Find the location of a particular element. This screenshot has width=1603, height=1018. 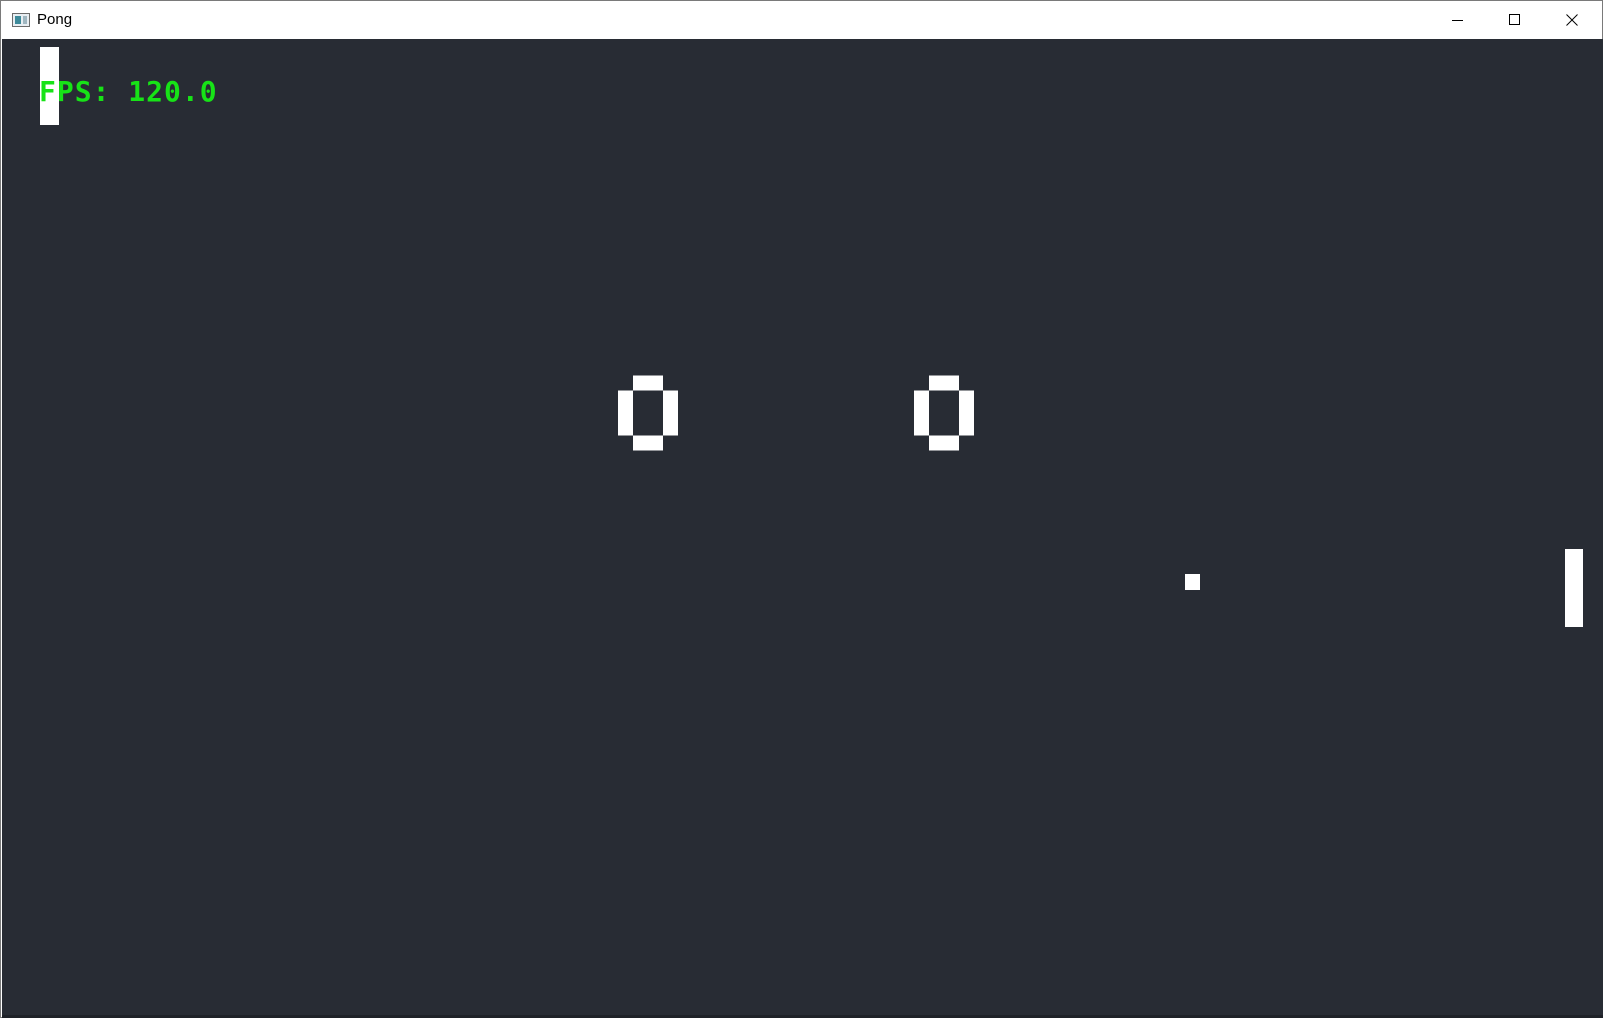

left-score-glyph is located at coordinates (648, 413).